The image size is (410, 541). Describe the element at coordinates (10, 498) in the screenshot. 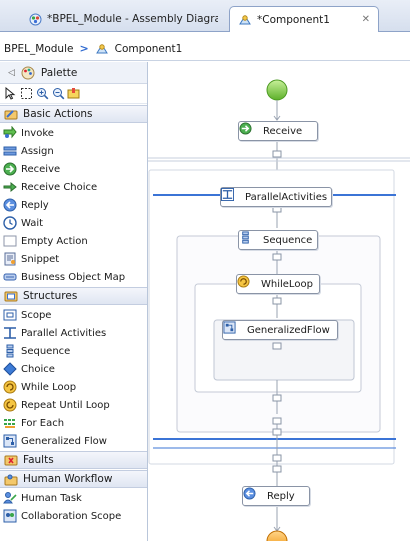

I see `human-task-icon` at that location.